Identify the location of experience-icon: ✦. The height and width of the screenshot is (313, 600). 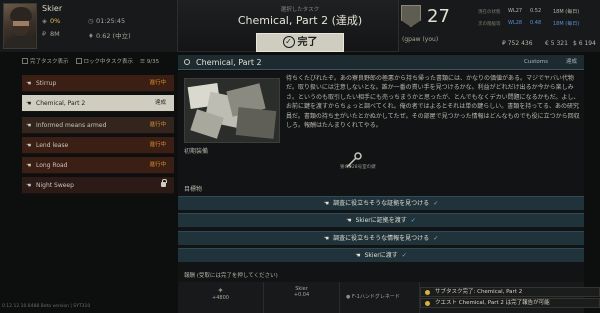
(220, 290).